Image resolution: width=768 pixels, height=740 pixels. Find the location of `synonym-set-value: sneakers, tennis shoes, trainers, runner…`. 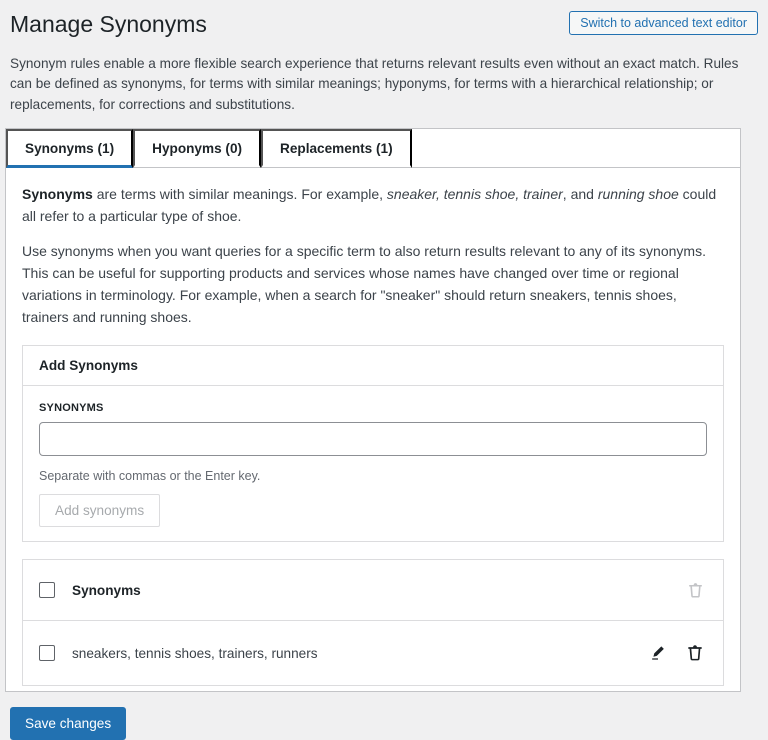

synonym-set-value: sneakers, tennis shoes, trainers, runner… is located at coordinates (195, 653).